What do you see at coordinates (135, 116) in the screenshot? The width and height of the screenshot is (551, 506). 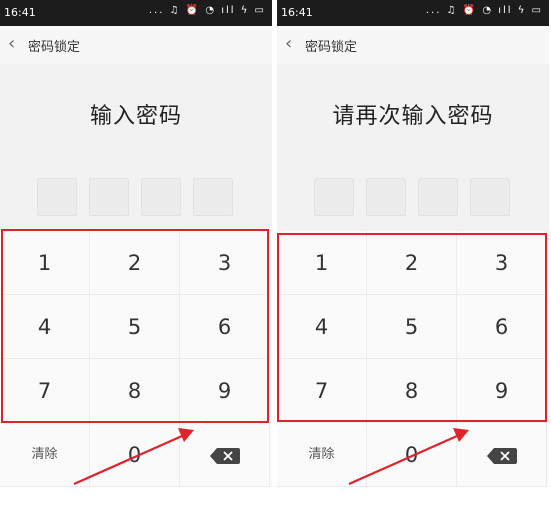 I see `password-prompt: 输入密码` at bounding box center [135, 116].